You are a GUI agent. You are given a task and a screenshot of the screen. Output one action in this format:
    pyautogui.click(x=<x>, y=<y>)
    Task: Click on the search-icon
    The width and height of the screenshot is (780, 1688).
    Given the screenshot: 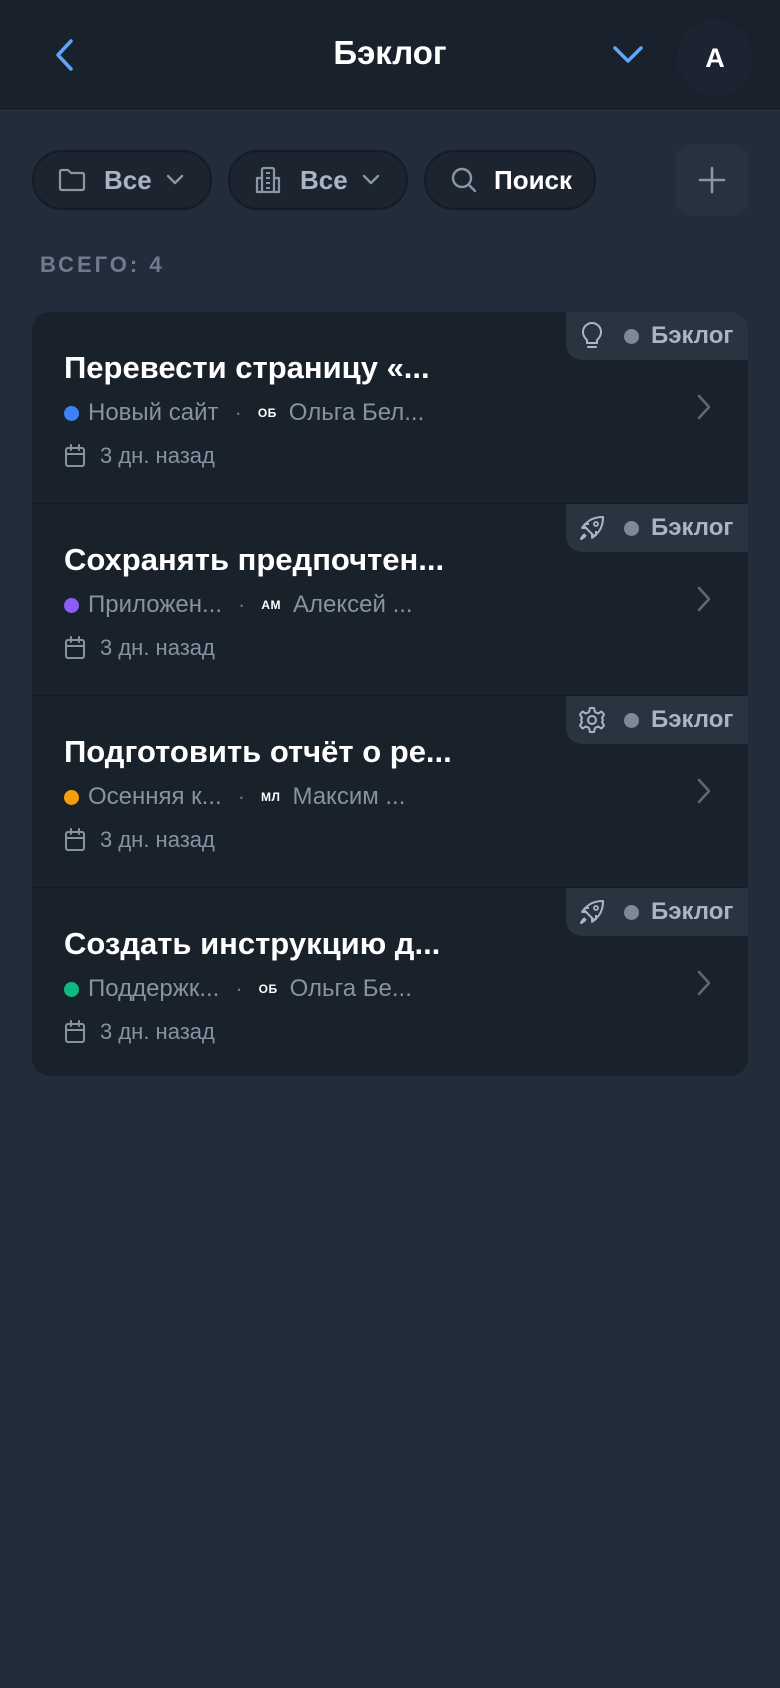 What is the action you would take?
    pyautogui.click(x=464, y=180)
    